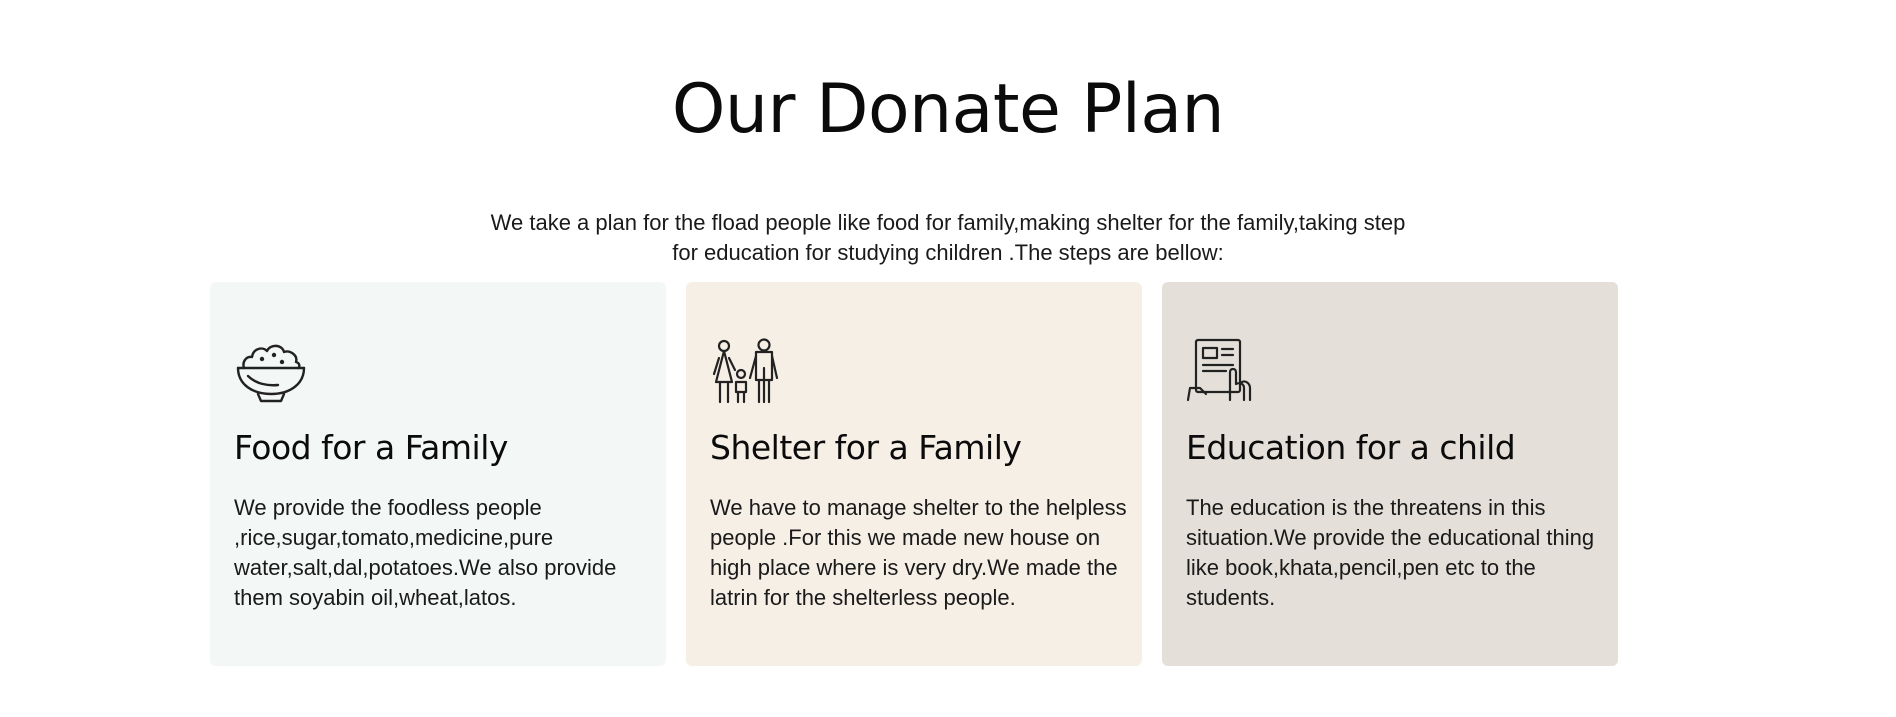  I want to click on card-title: Shelter for a Family, so click(866, 447).